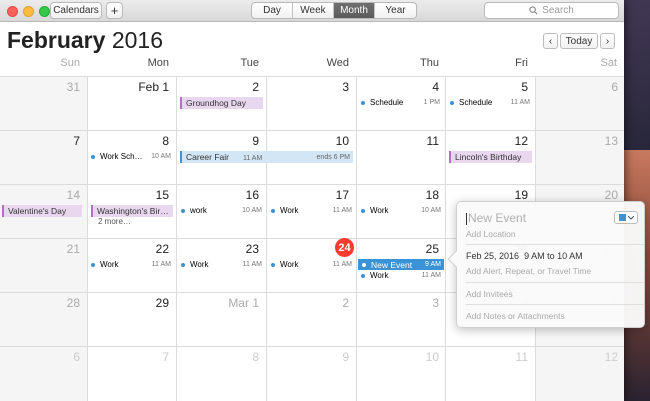 Image resolution: width=650 pixels, height=401 pixels. I want to click on location-field: Add Location, so click(491, 234).